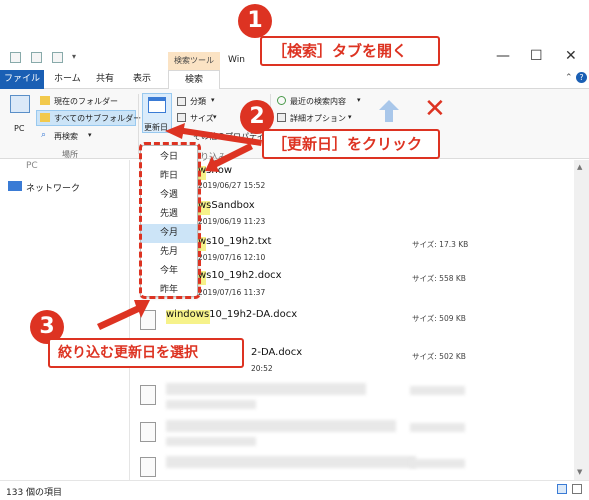  Describe the element at coordinates (34, 493) in the screenshot. I see `item-count: 133 個の項目` at that location.